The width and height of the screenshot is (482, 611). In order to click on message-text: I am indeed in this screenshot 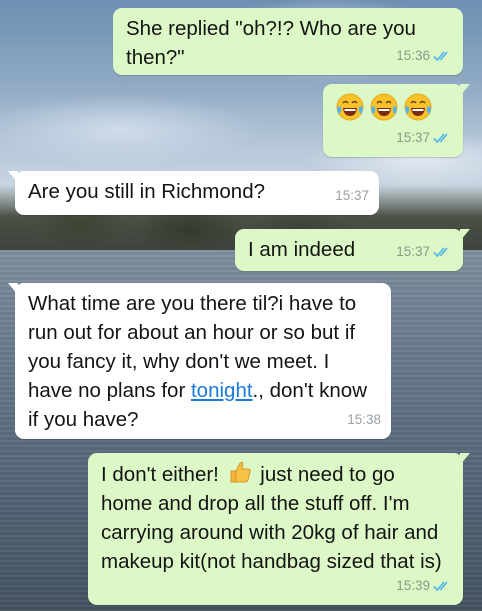, I will do `click(302, 249)`.